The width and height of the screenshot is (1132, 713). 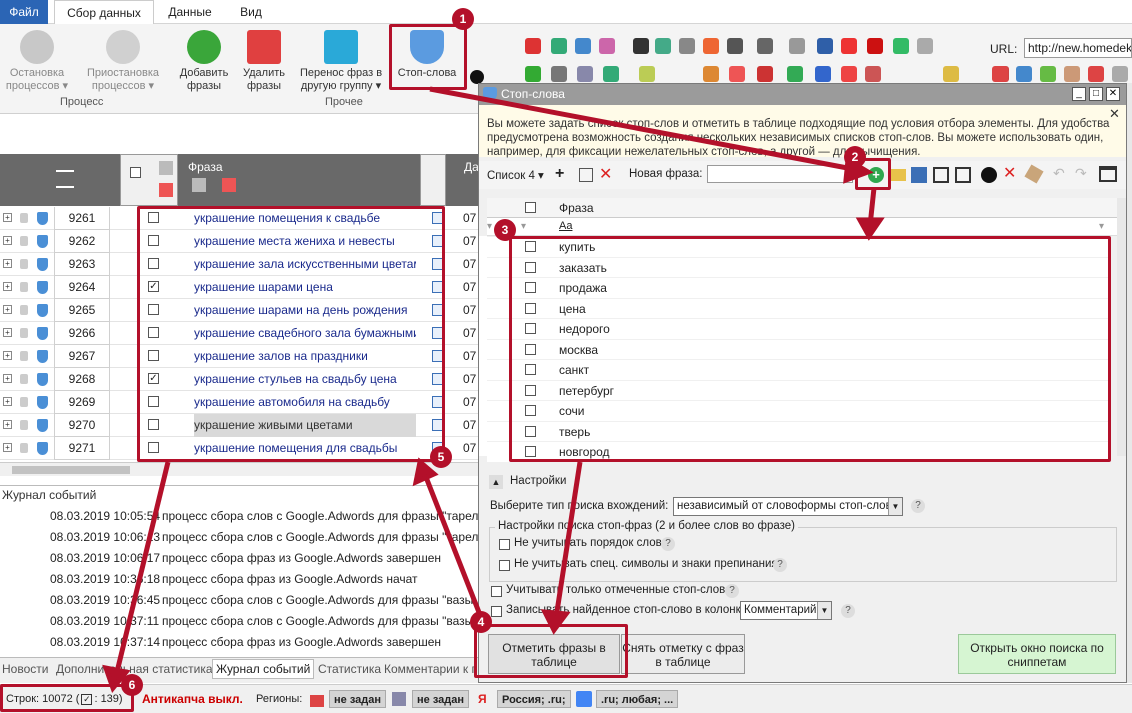 What do you see at coordinates (855, 157) in the screenshot?
I see `badge-2: 2` at bounding box center [855, 157].